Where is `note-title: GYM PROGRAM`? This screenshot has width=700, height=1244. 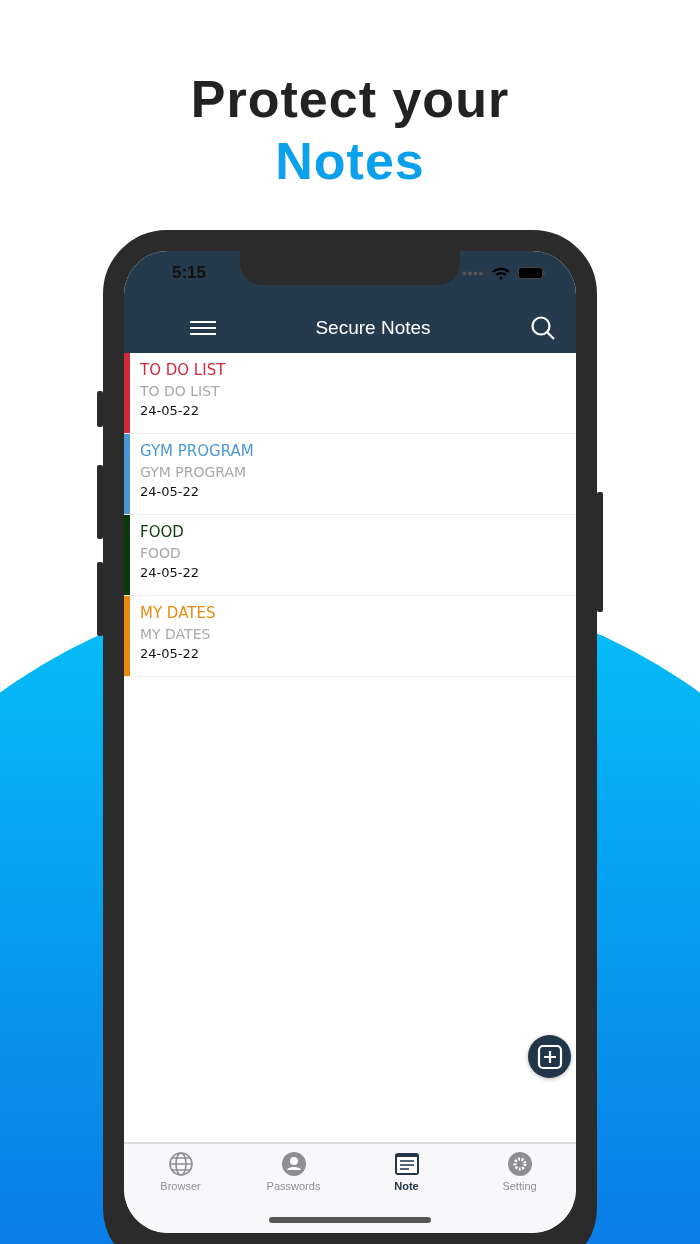
note-title: GYM PROGRAM is located at coordinates (197, 451).